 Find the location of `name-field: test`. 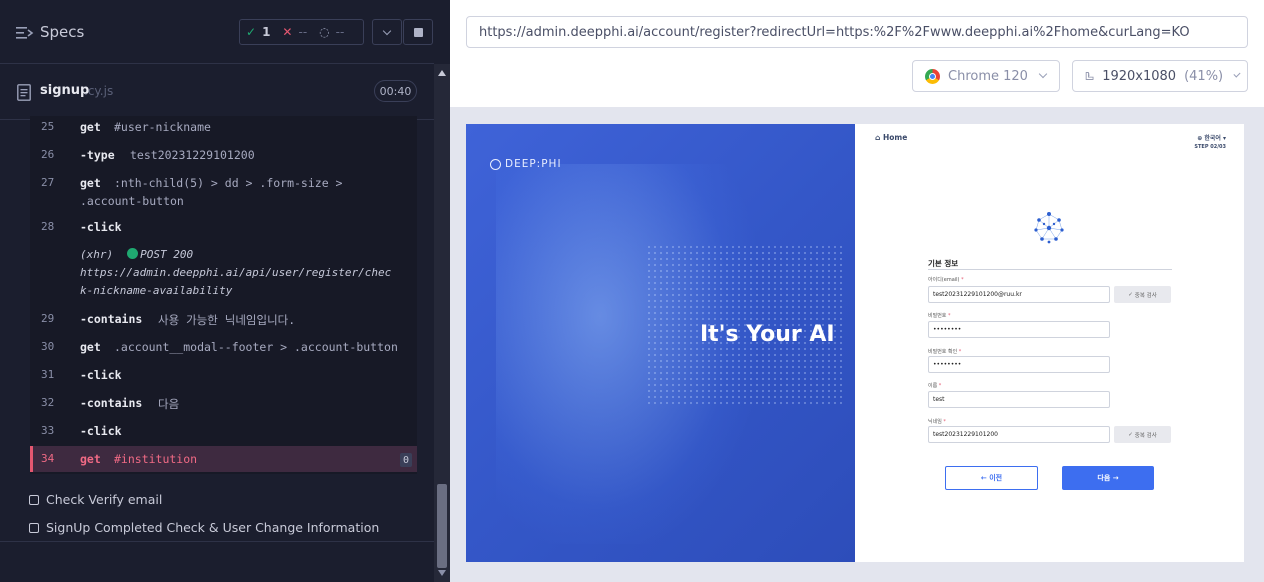

name-field: test is located at coordinates (1019, 399).